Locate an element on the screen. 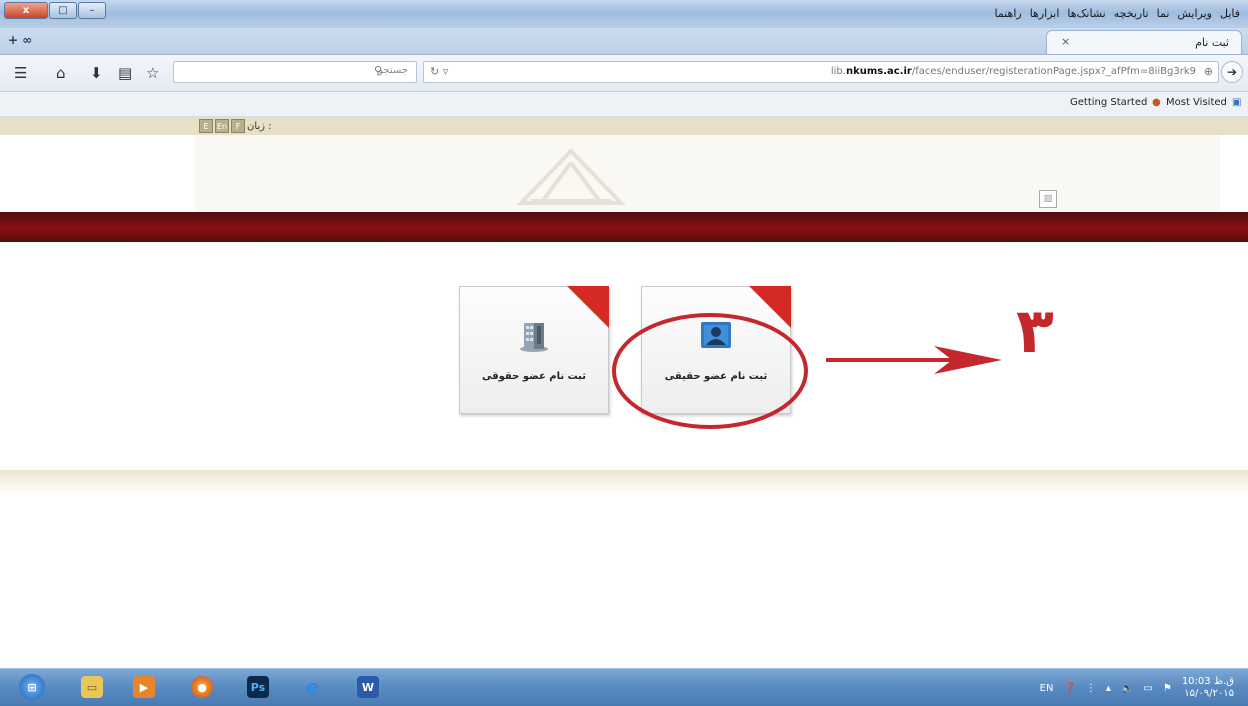 The height and width of the screenshot is (706, 1248). media-player-icon: ▶ is located at coordinates (144, 687).